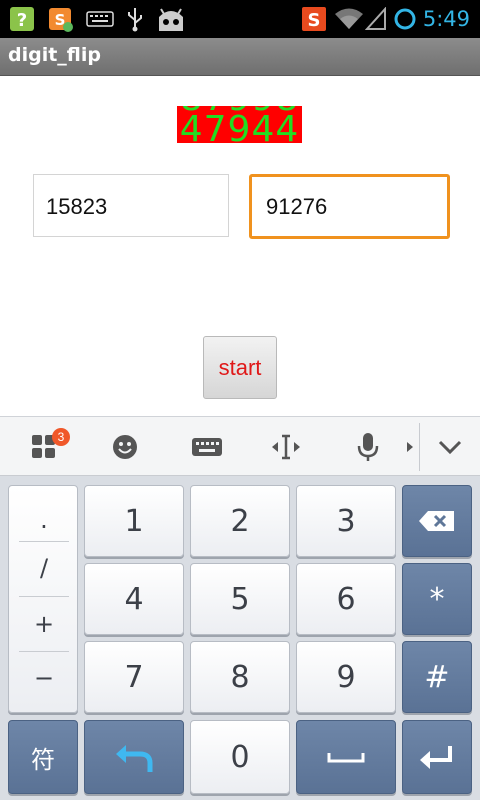 The width and height of the screenshot is (480, 800). Describe the element at coordinates (60, 19) in the screenshot. I see `sogou-app-icon: S` at that location.